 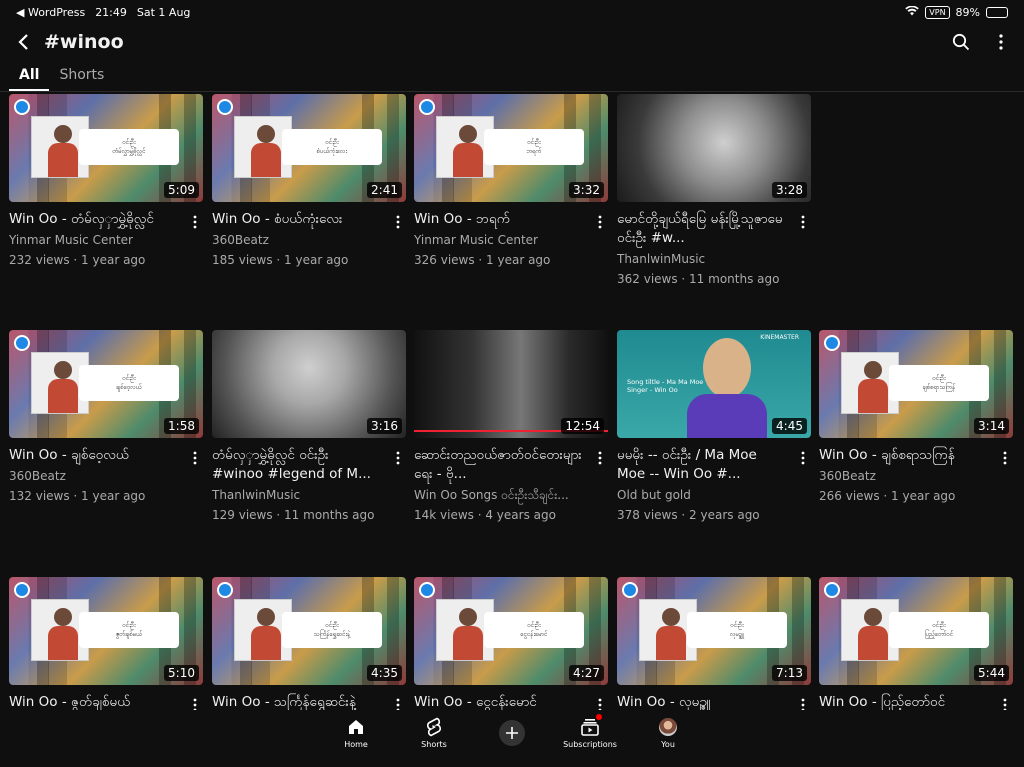 What do you see at coordinates (511, 148) in the screenshot?
I see `video-thumbnail: ဝင်းဦး ဘရက် 3:32` at bounding box center [511, 148].